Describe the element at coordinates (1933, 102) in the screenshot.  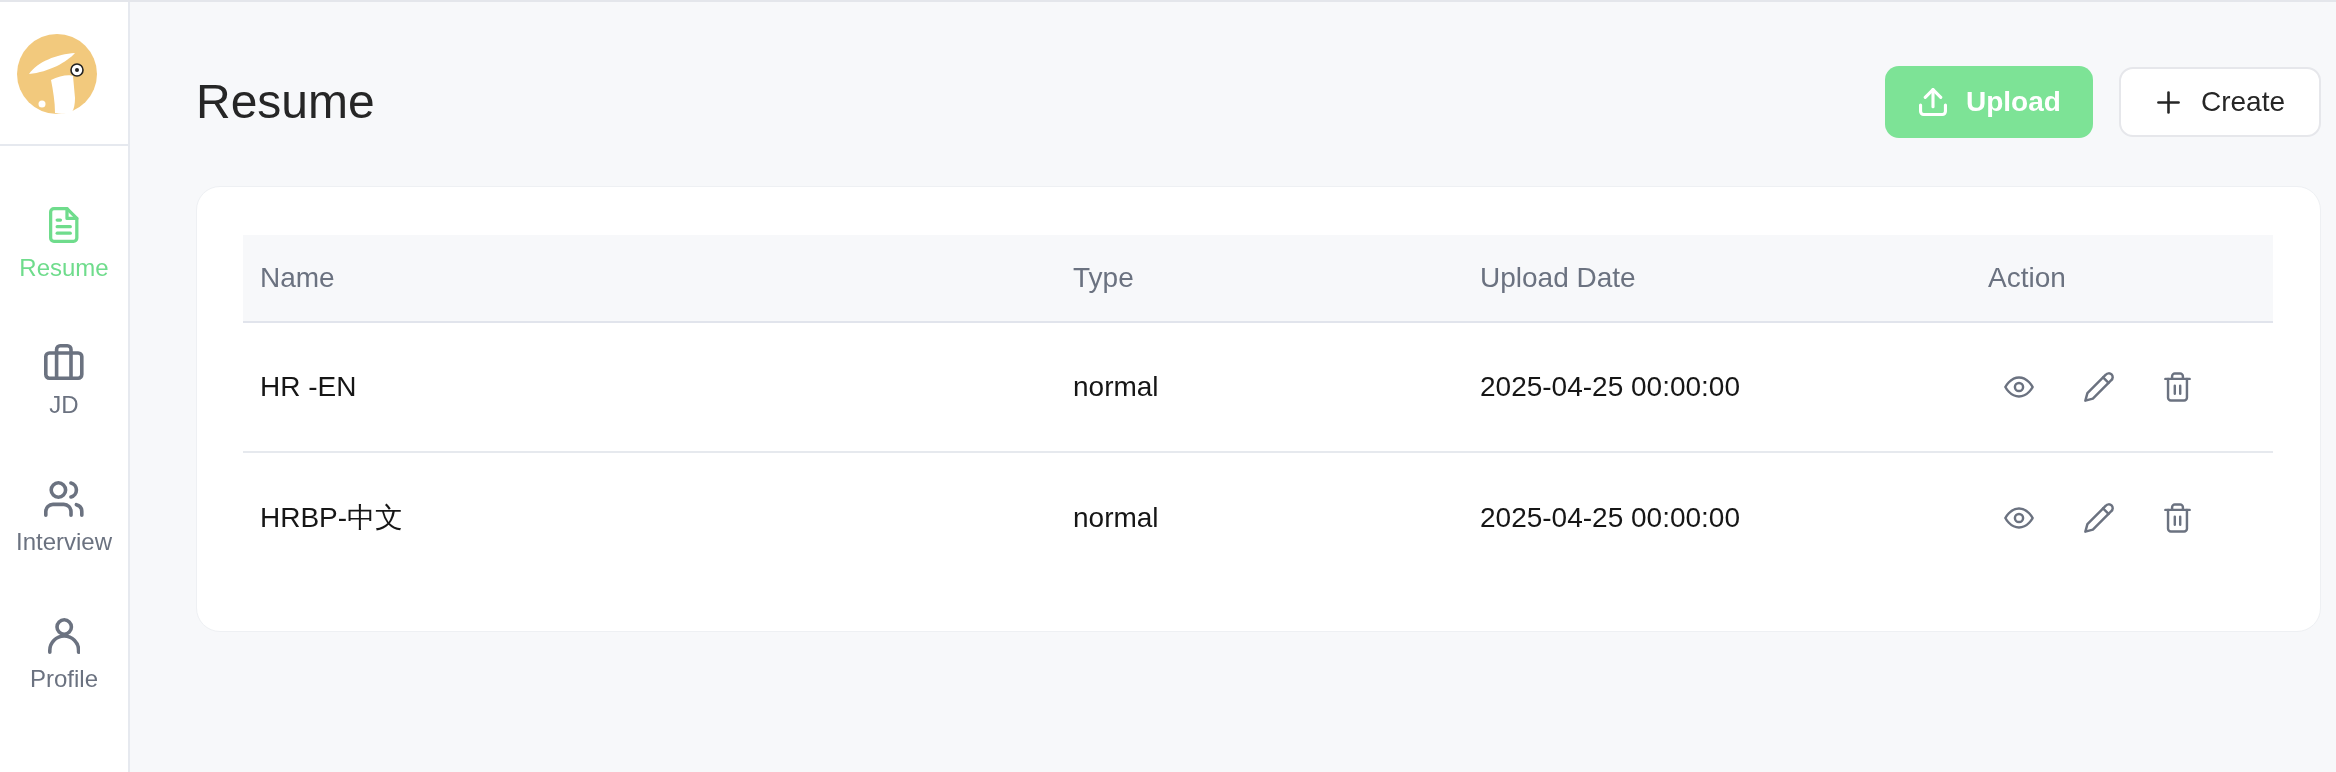
I see `upload-icon` at that location.